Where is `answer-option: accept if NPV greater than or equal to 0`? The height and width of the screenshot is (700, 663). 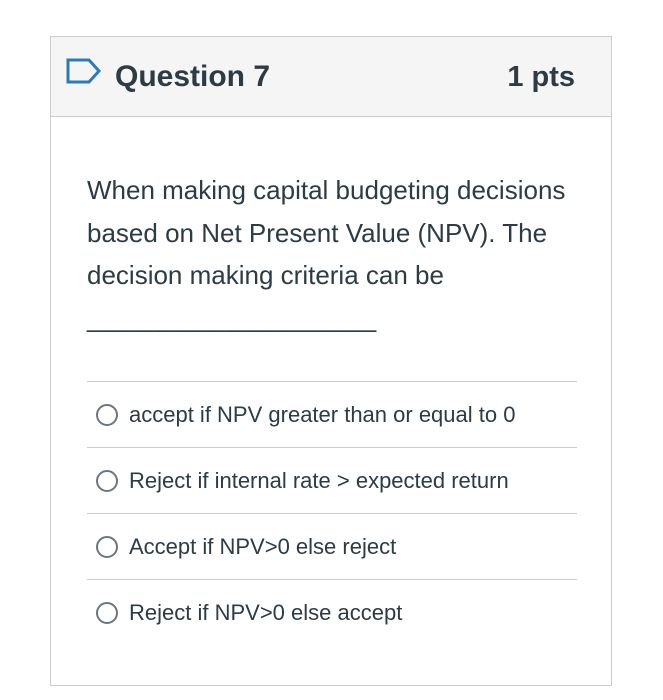 answer-option: accept if NPV greater than or equal to 0 is located at coordinates (332, 414).